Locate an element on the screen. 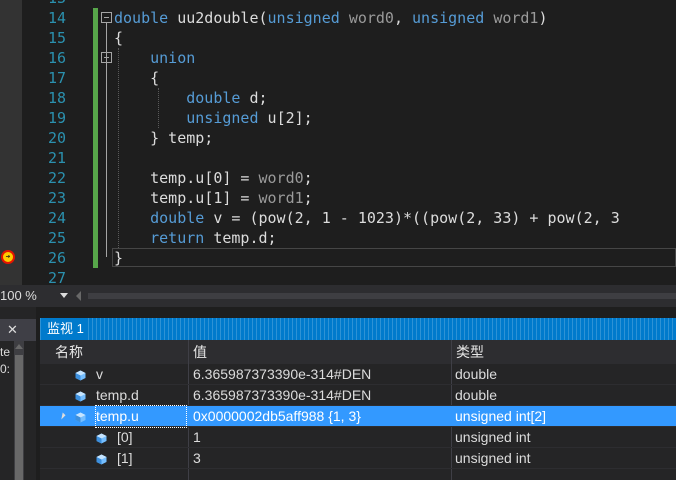 This screenshot has width=676, height=480. breakpoint-current-statement-icon: ➔ is located at coordinates (8, 257).